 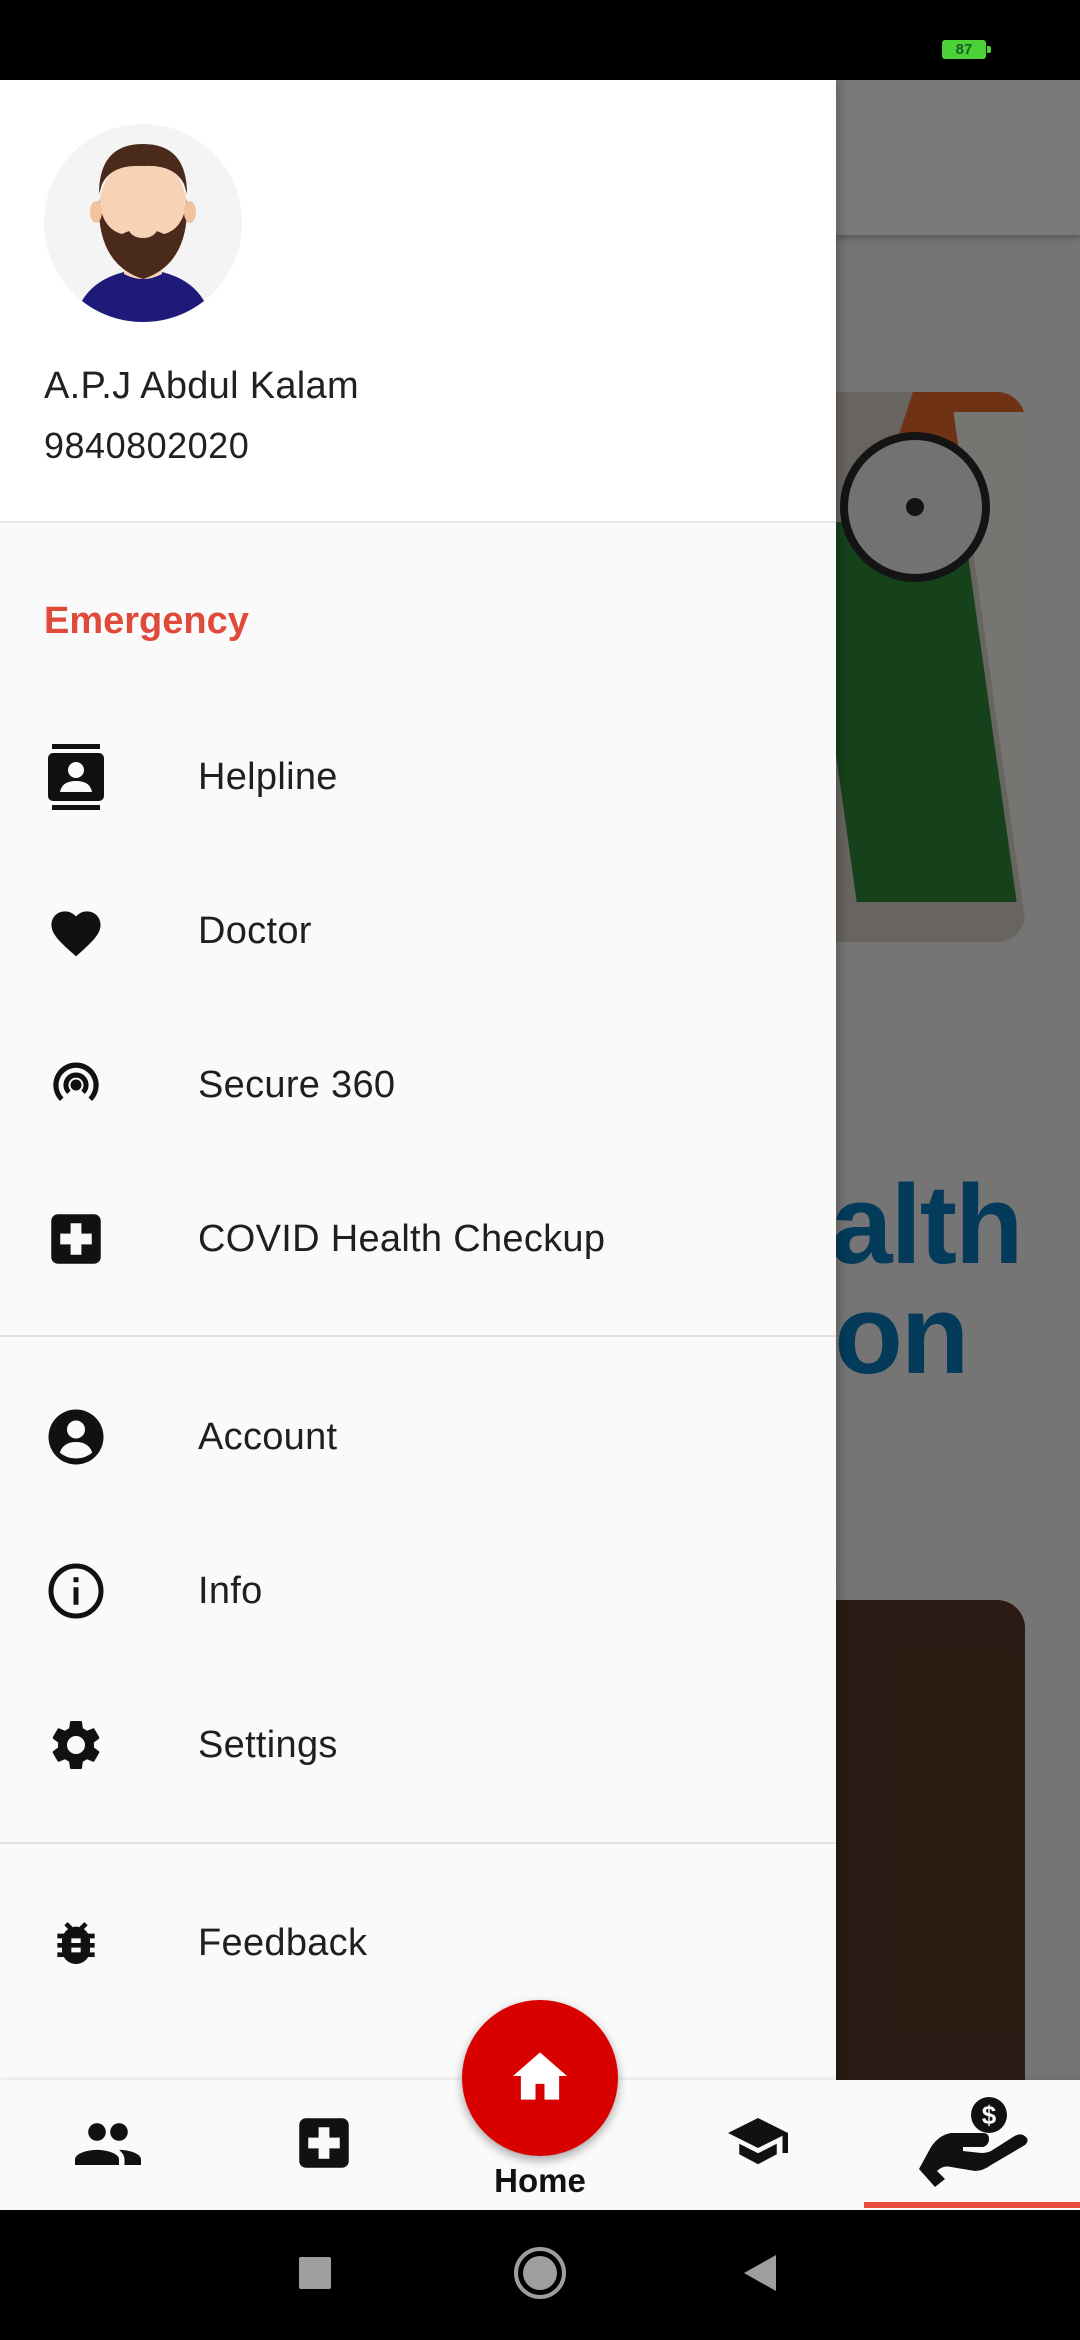 I want to click on menu-item-settings: Settings, so click(x=418, y=1745).